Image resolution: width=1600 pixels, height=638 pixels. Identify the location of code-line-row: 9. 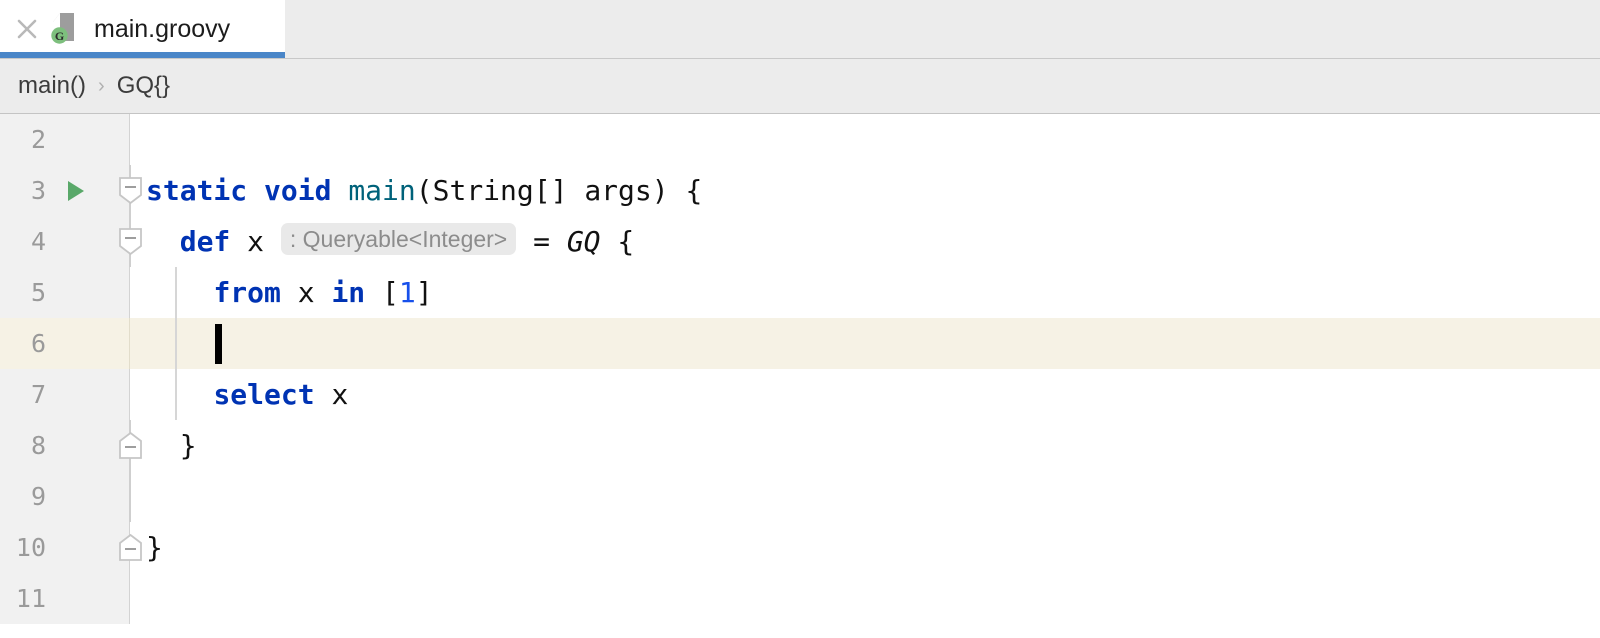
(800, 496).